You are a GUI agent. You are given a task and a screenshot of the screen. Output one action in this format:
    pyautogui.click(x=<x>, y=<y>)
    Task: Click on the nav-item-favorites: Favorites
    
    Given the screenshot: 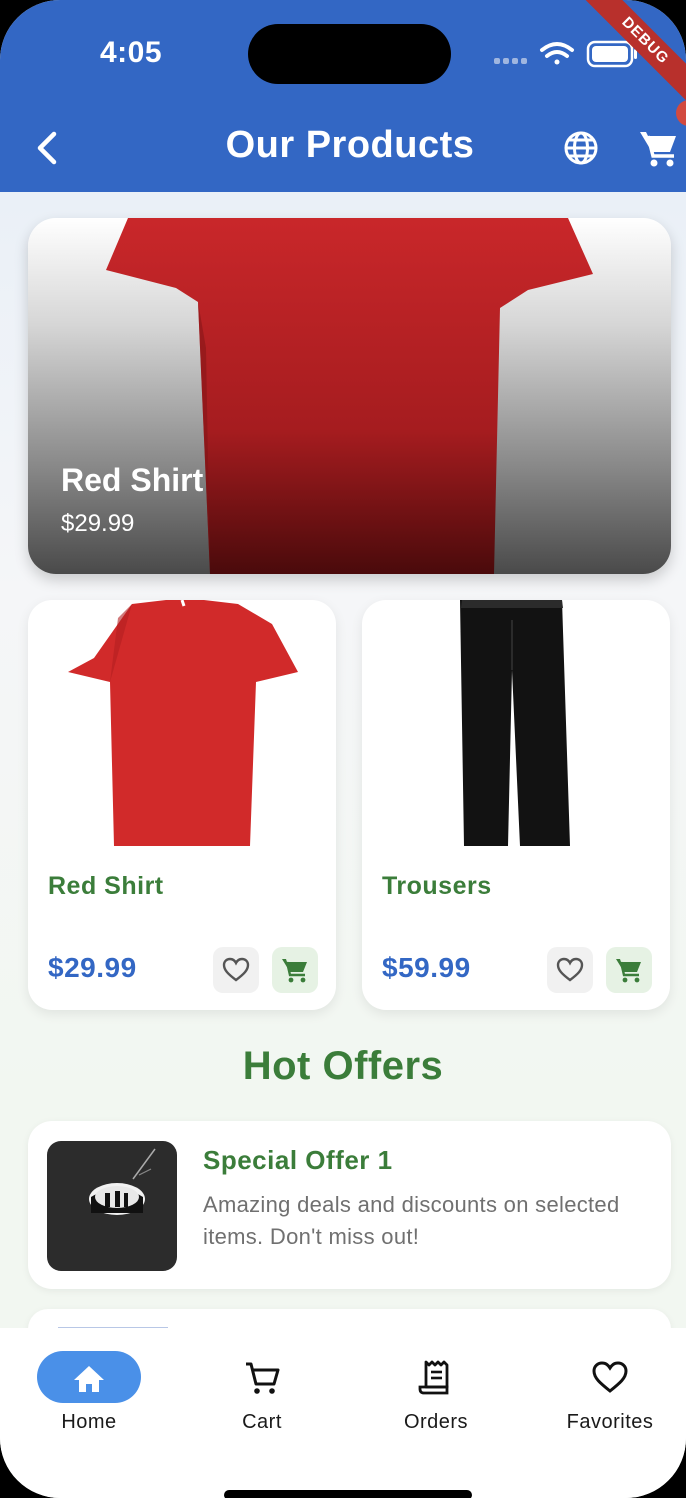 What is the action you would take?
    pyautogui.click(x=605, y=1388)
    